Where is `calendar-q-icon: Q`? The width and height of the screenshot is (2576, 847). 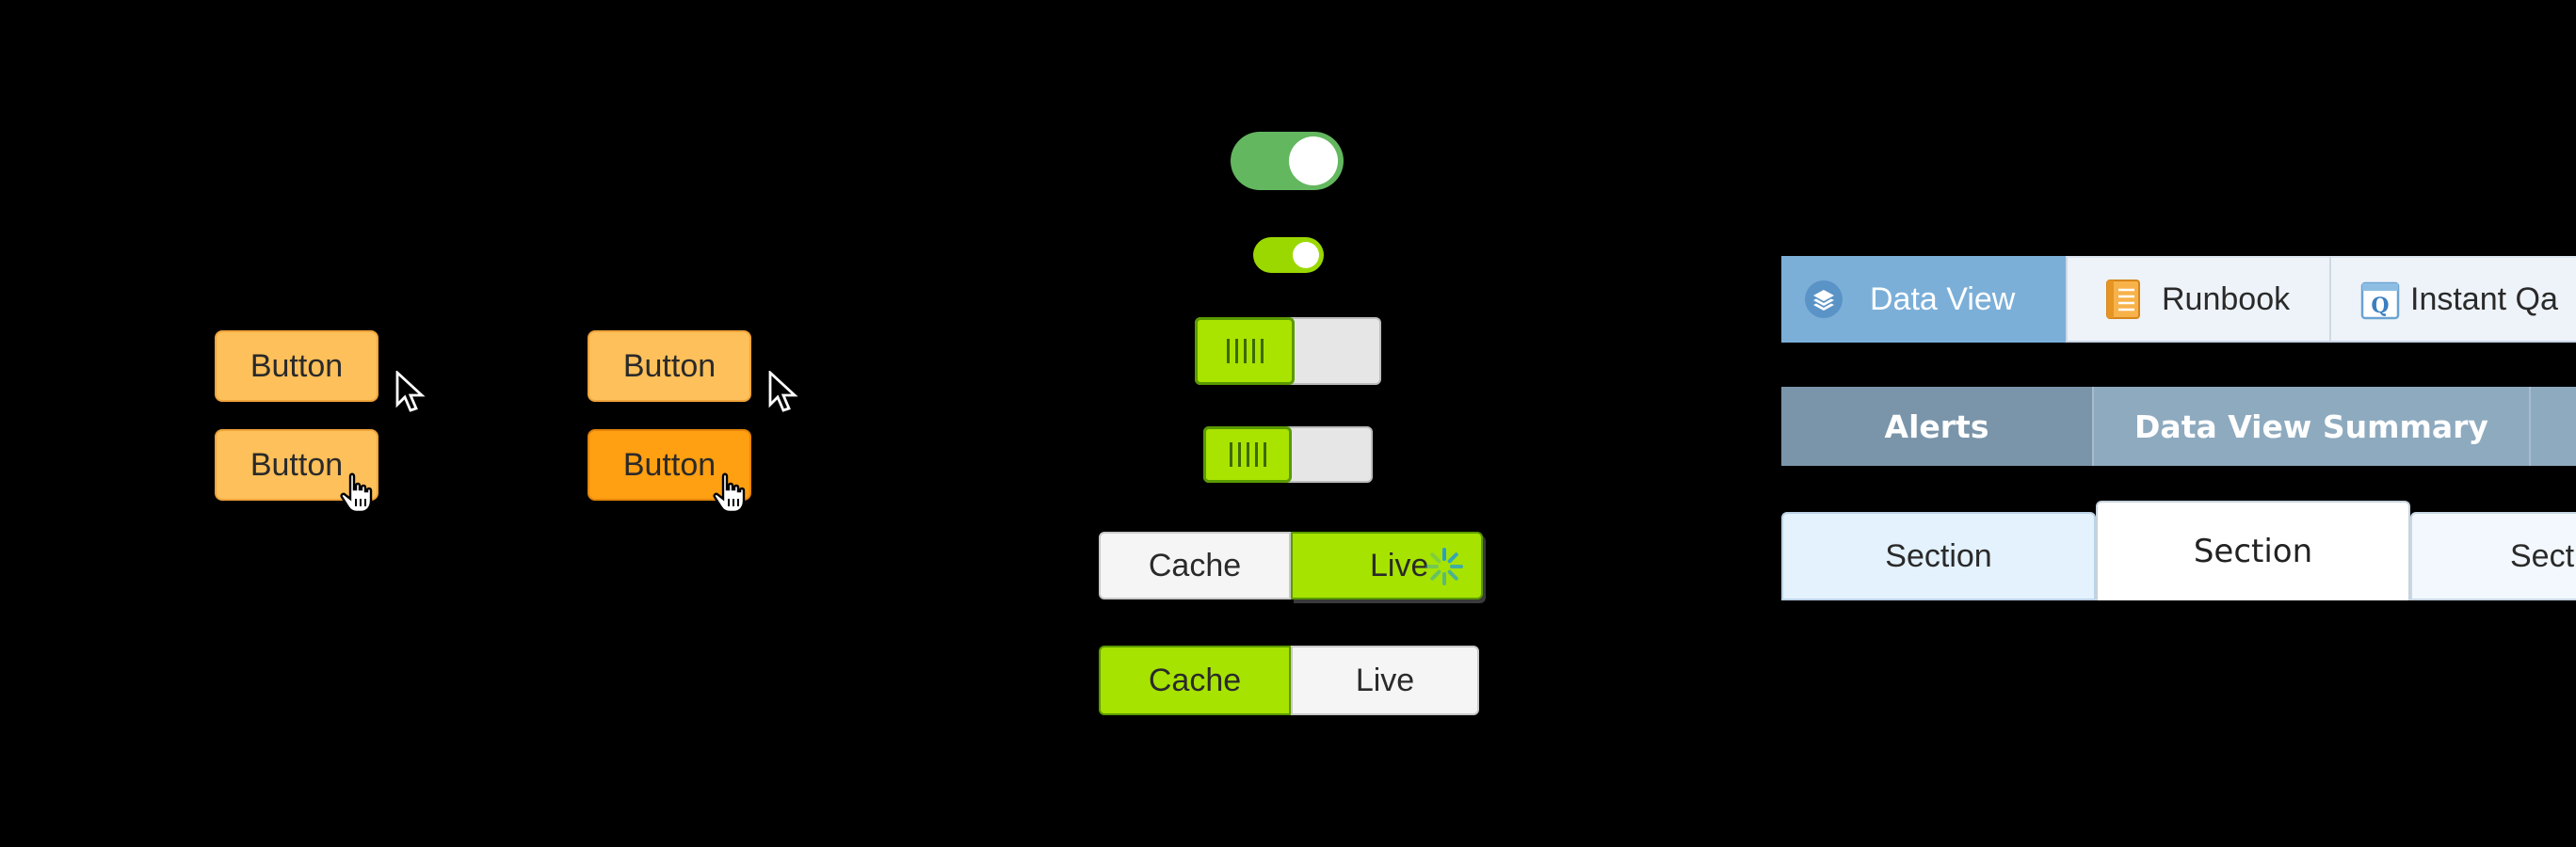
calendar-q-icon: Q is located at coordinates (2380, 300).